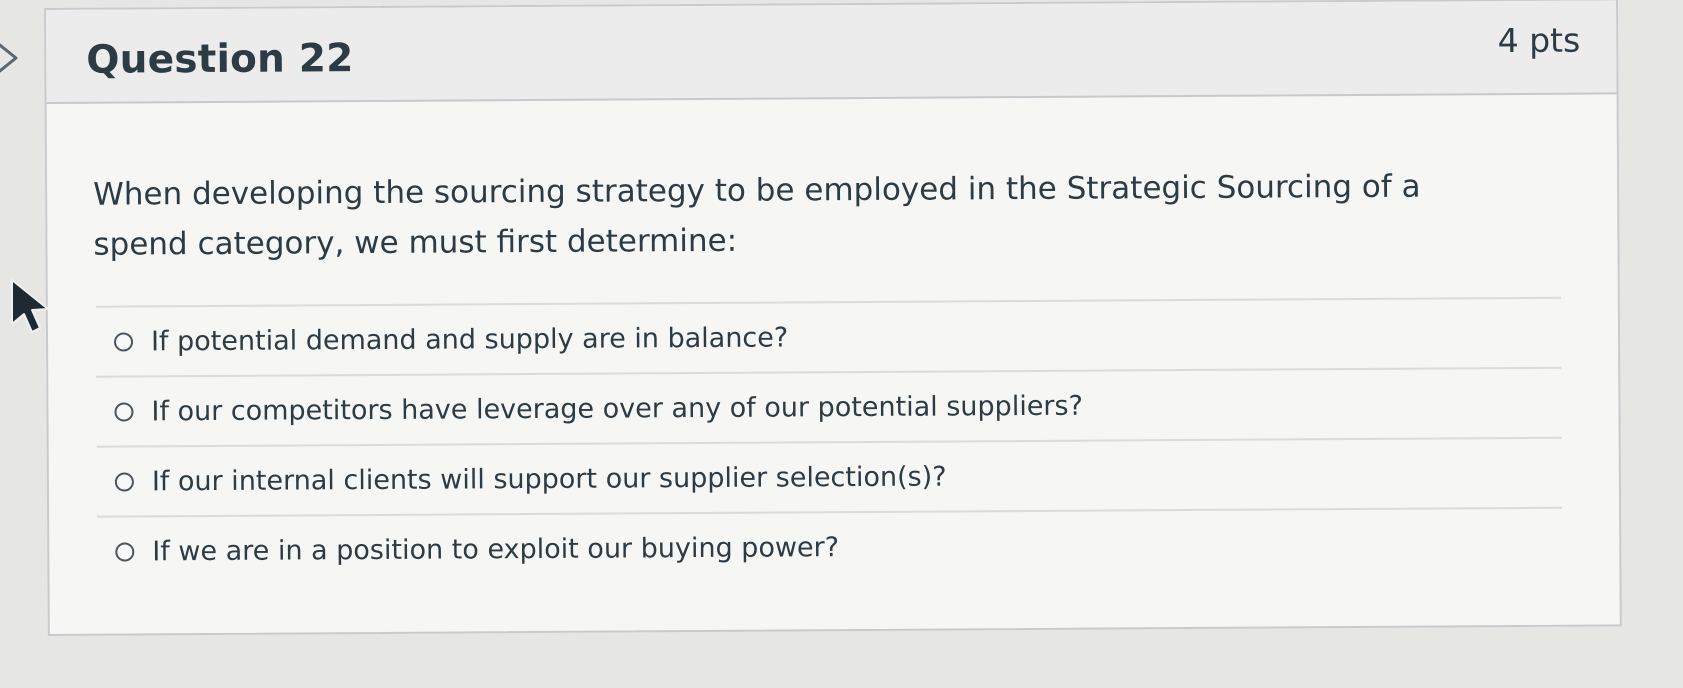  Describe the element at coordinates (30, 306) in the screenshot. I see `mouse-pointer-icon` at that location.